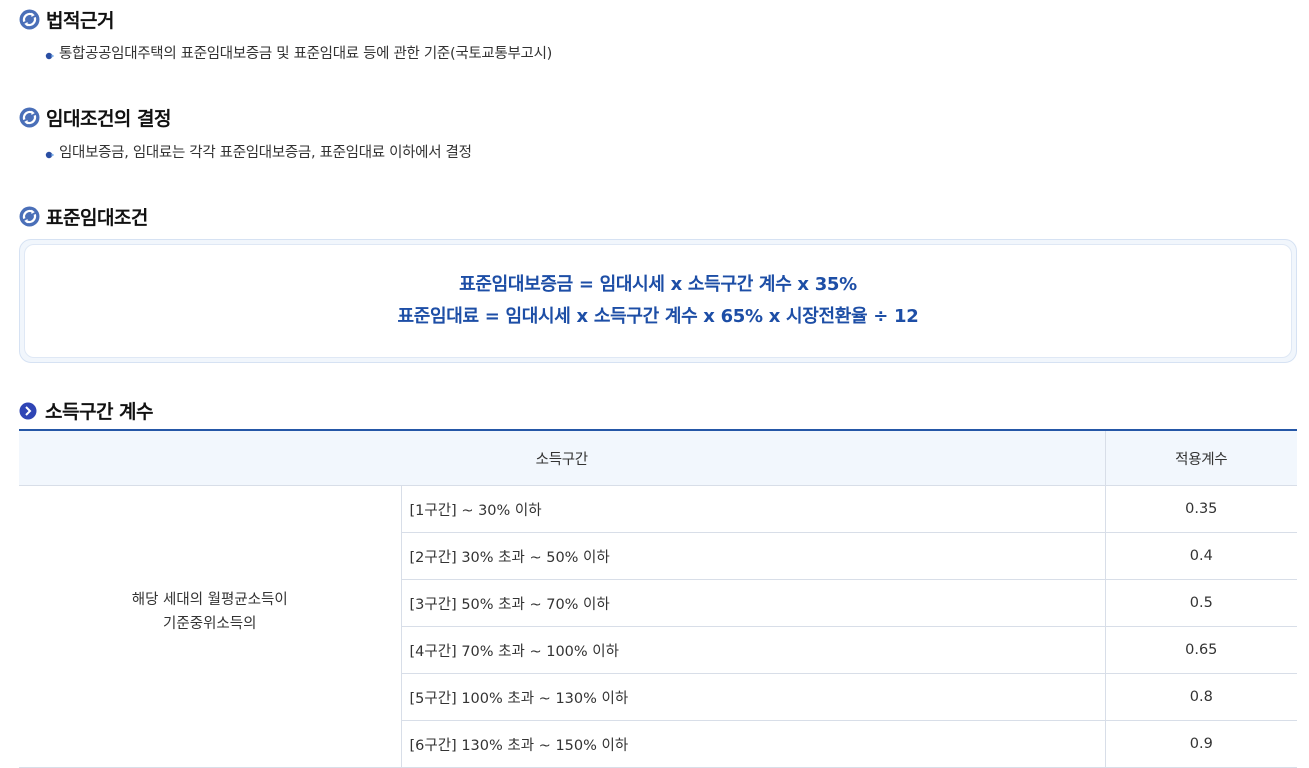 This screenshot has height=768, width=1309. Describe the element at coordinates (753, 744) in the screenshot. I see `range-cell: [6구간] 130% 초과 ~ 150% 이하` at that location.